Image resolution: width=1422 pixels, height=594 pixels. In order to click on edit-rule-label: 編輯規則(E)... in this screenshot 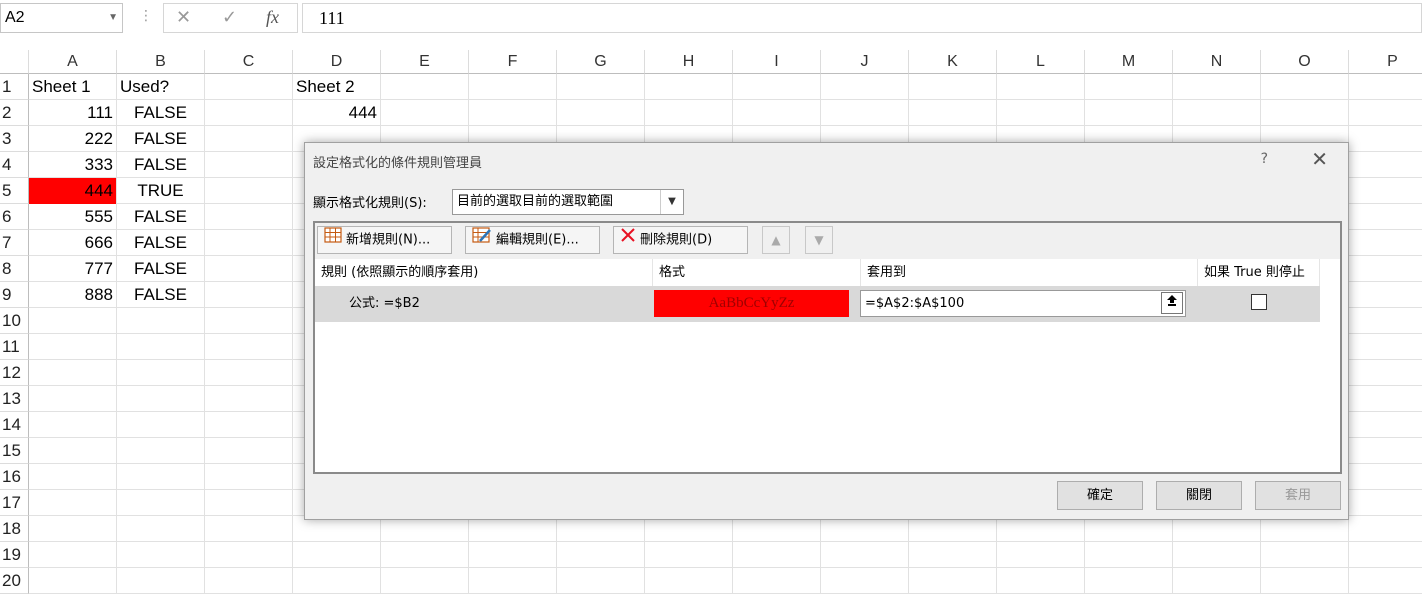, I will do `click(537, 240)`.